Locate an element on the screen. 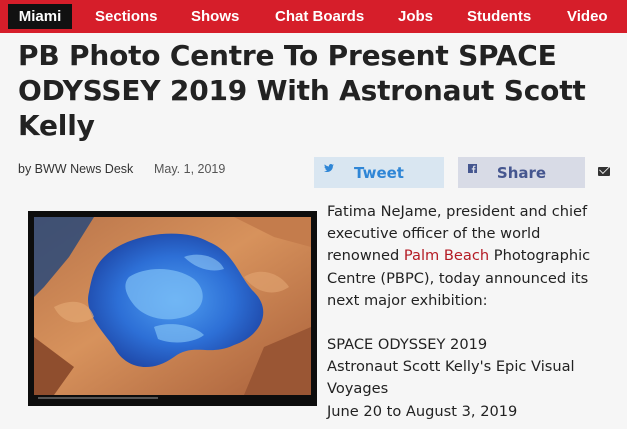 Image resolution: width=627 pixels, height=429 pixels. nav-item-jobs: Jobs is located at coordinates (415, 16).